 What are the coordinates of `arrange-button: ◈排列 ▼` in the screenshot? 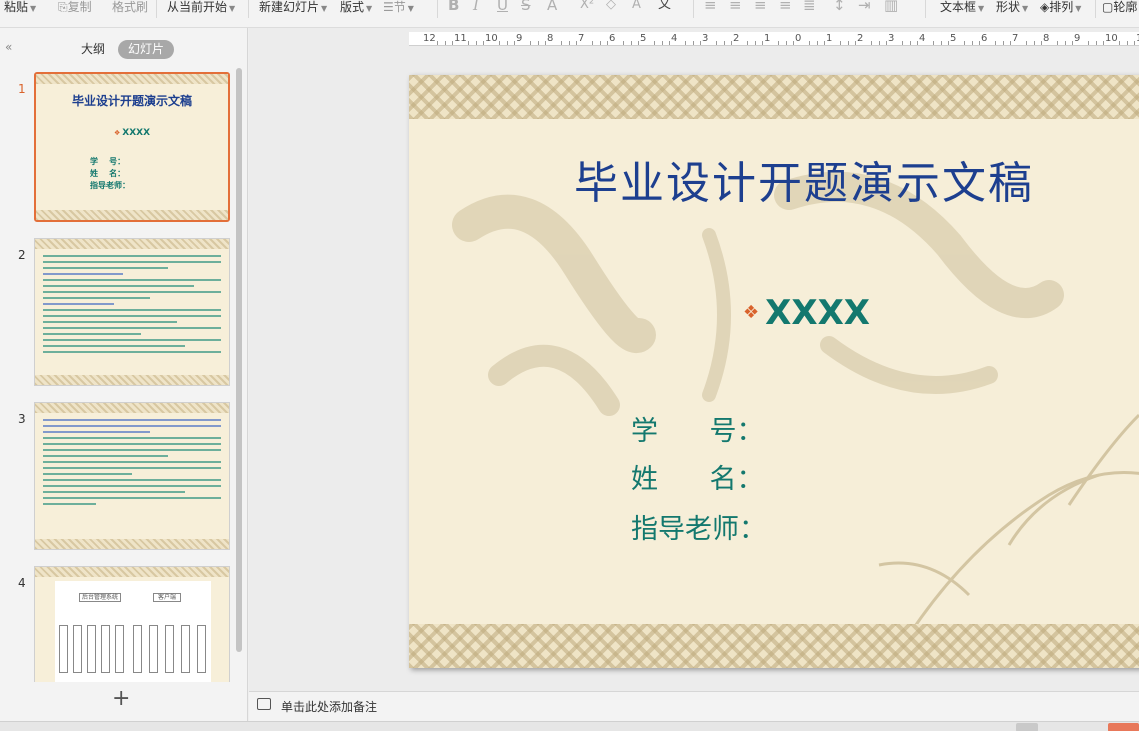 It's located at (1060, 7).